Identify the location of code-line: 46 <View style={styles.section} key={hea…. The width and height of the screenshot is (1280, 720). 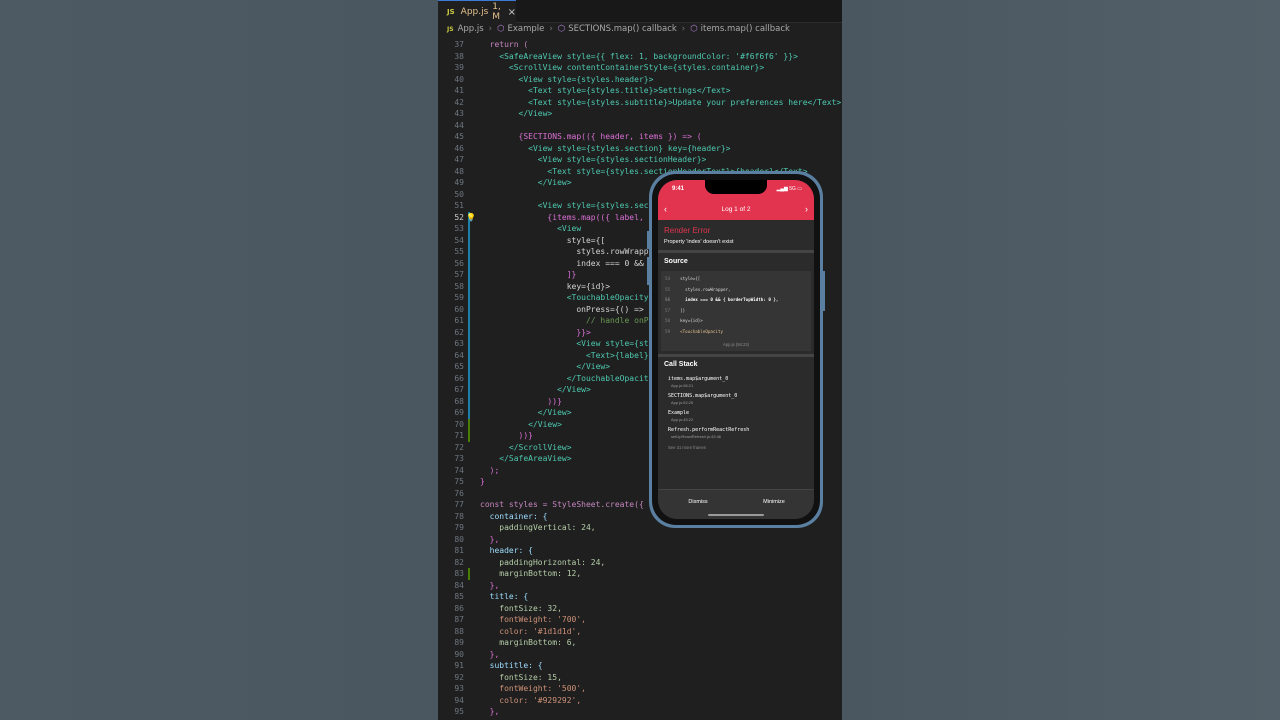
(640, 149).